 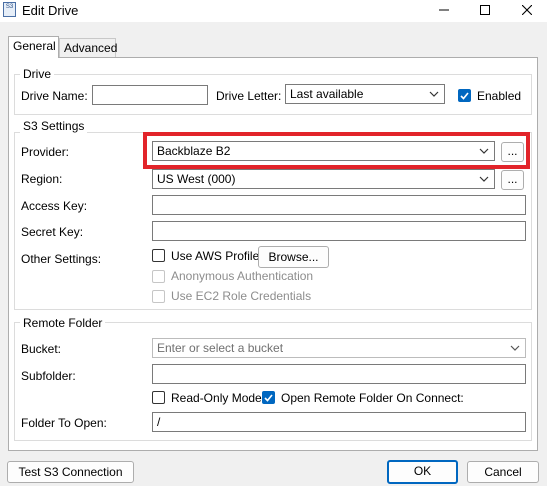 What do you see at coordinates (327, 94) in the screenshot?
I see `drive-letter-value: Last available` at bounding box center [327, 94].